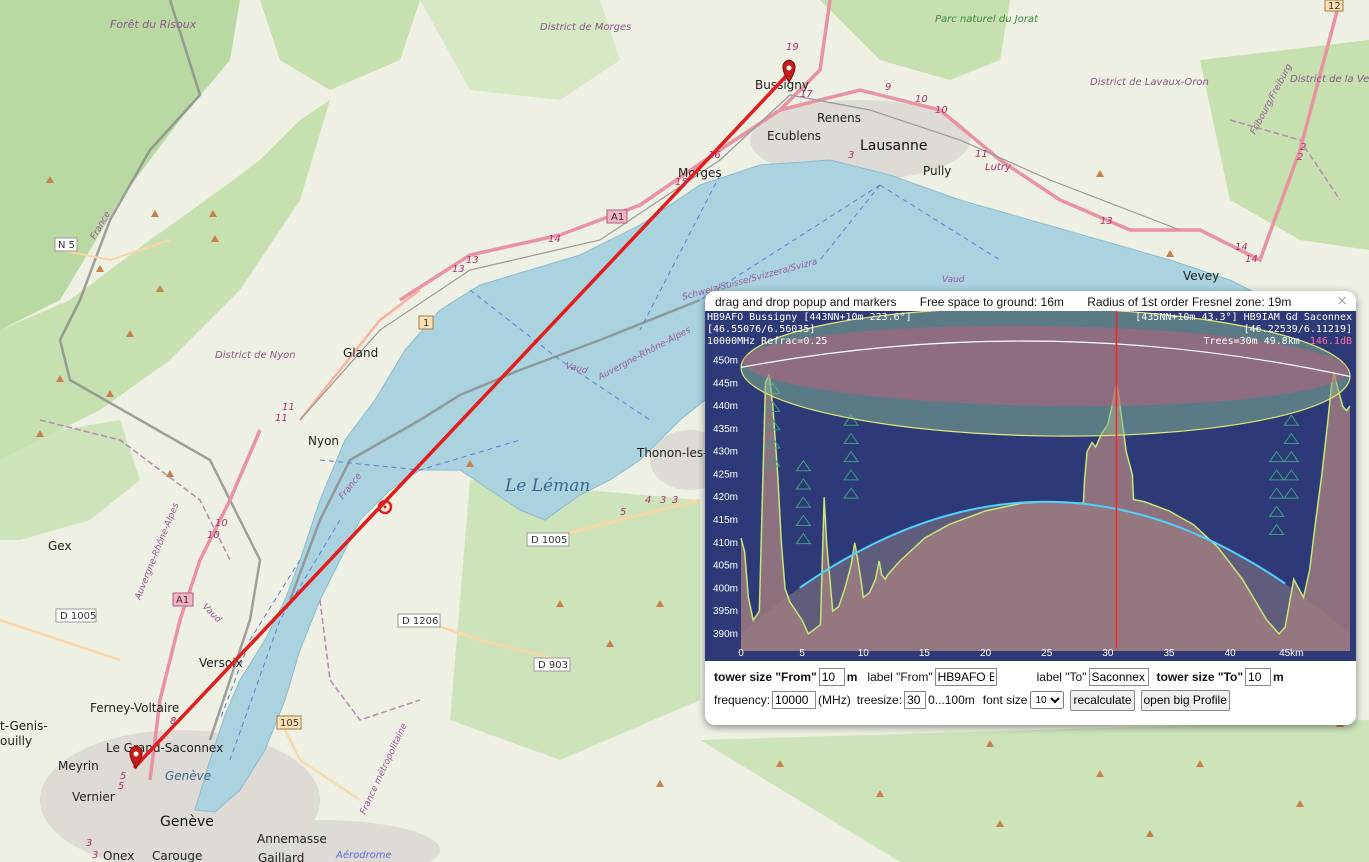 Image resolution: width=1369 pixels, height=862 pixels. I want to click on recalculate-button: recalculate, so click(1102, 700).